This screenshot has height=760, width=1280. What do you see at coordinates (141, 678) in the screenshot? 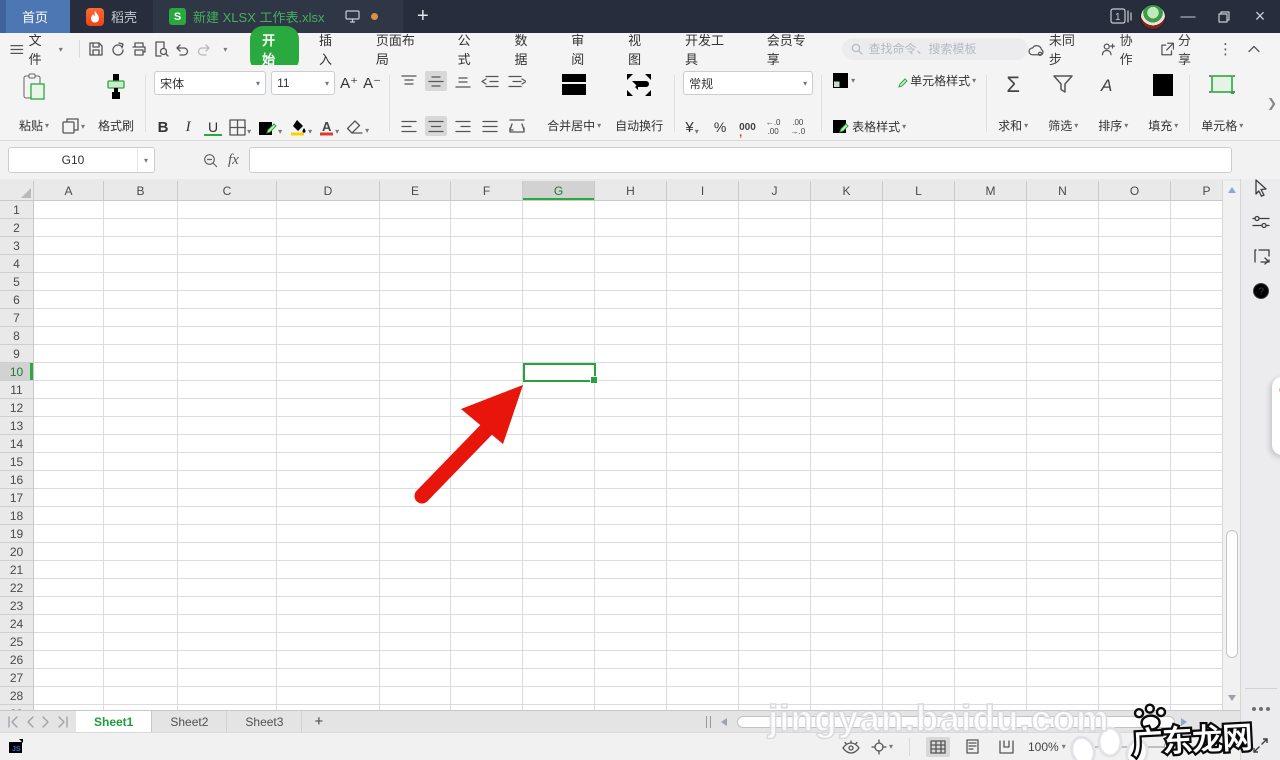
I see `cell-B27` at bounding box center [141, 678].